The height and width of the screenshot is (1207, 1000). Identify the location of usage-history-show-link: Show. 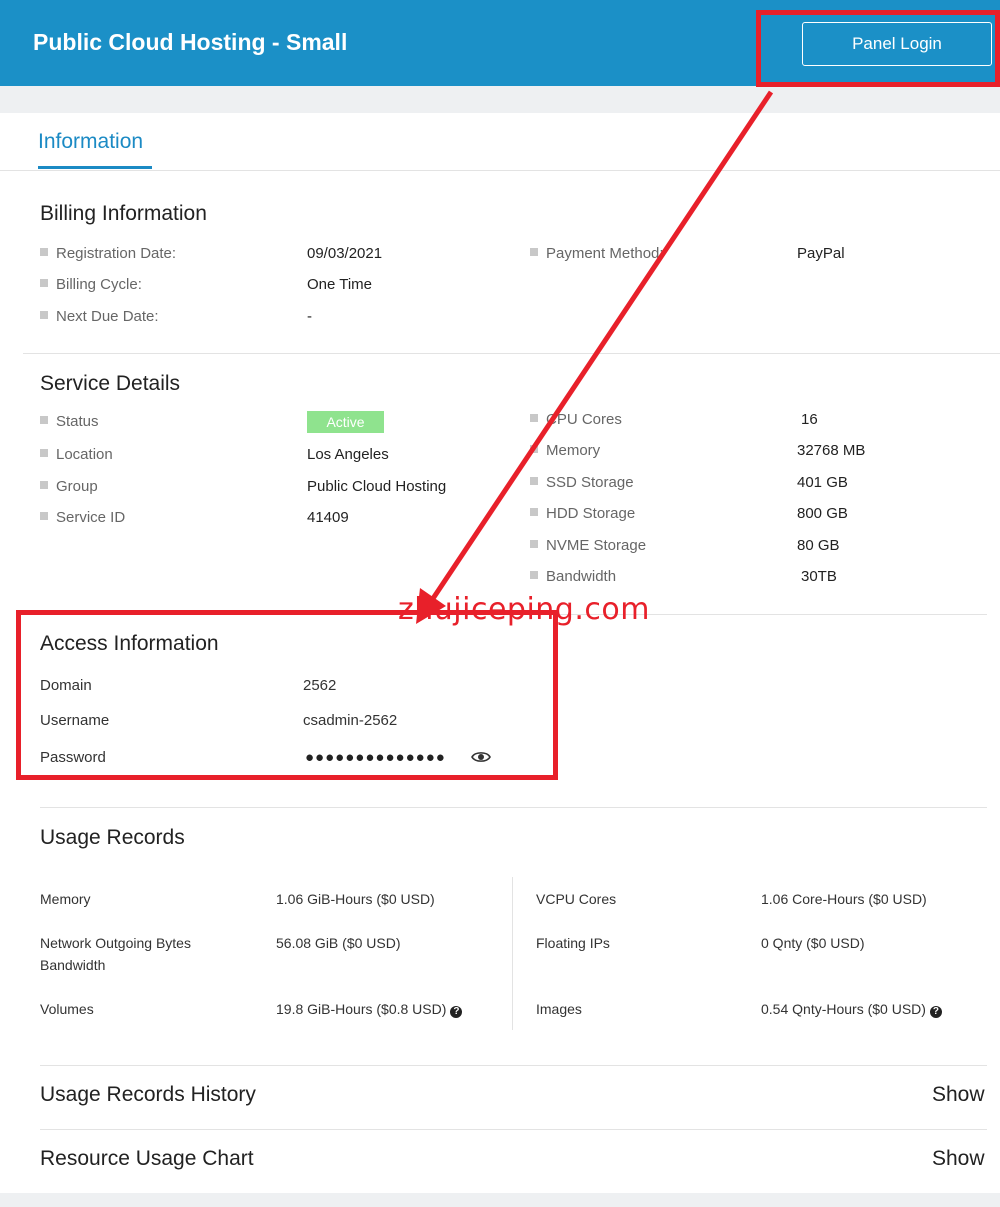
(958, 1095).